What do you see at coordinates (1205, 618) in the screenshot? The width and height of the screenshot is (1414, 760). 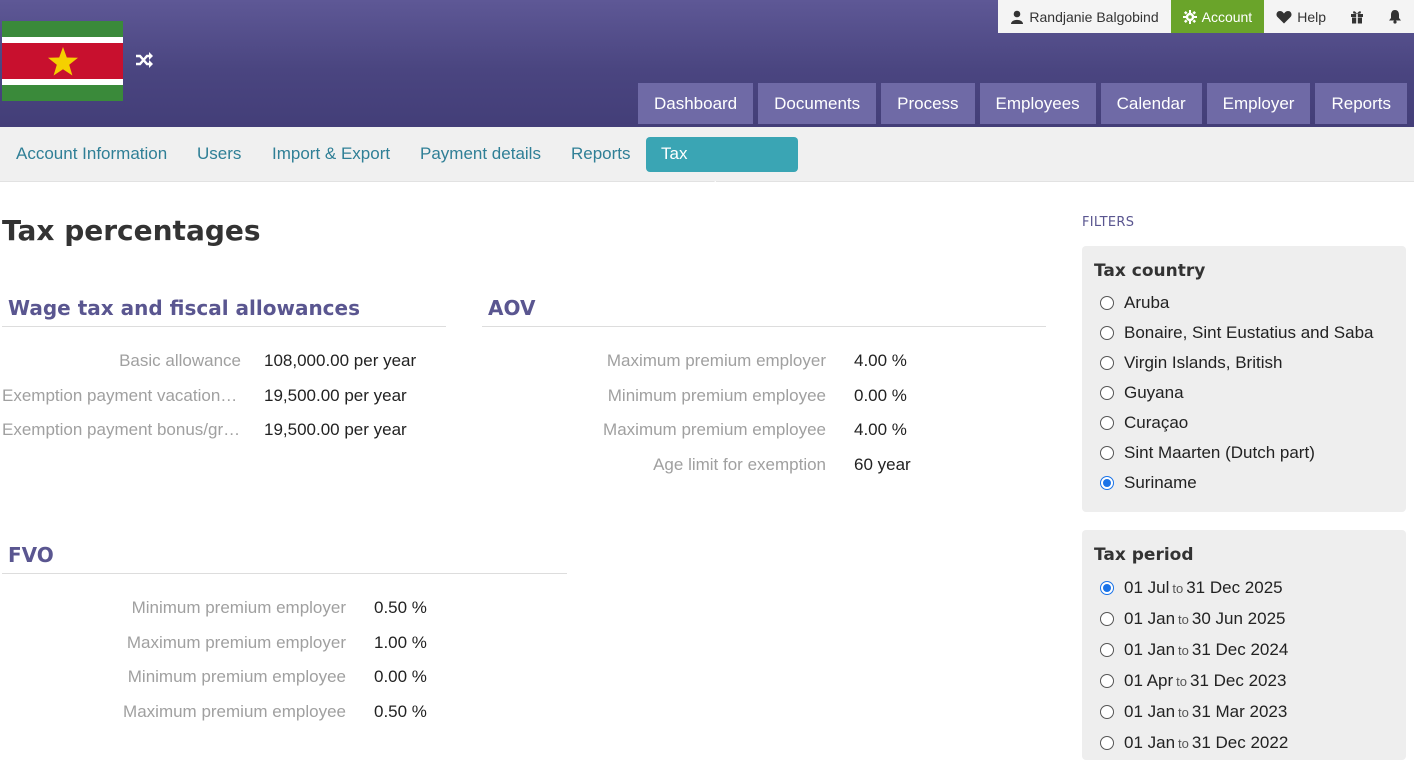 I see `period-label: 01 Jan to 30 Jun 2025` at bounding box center [1205, 618].